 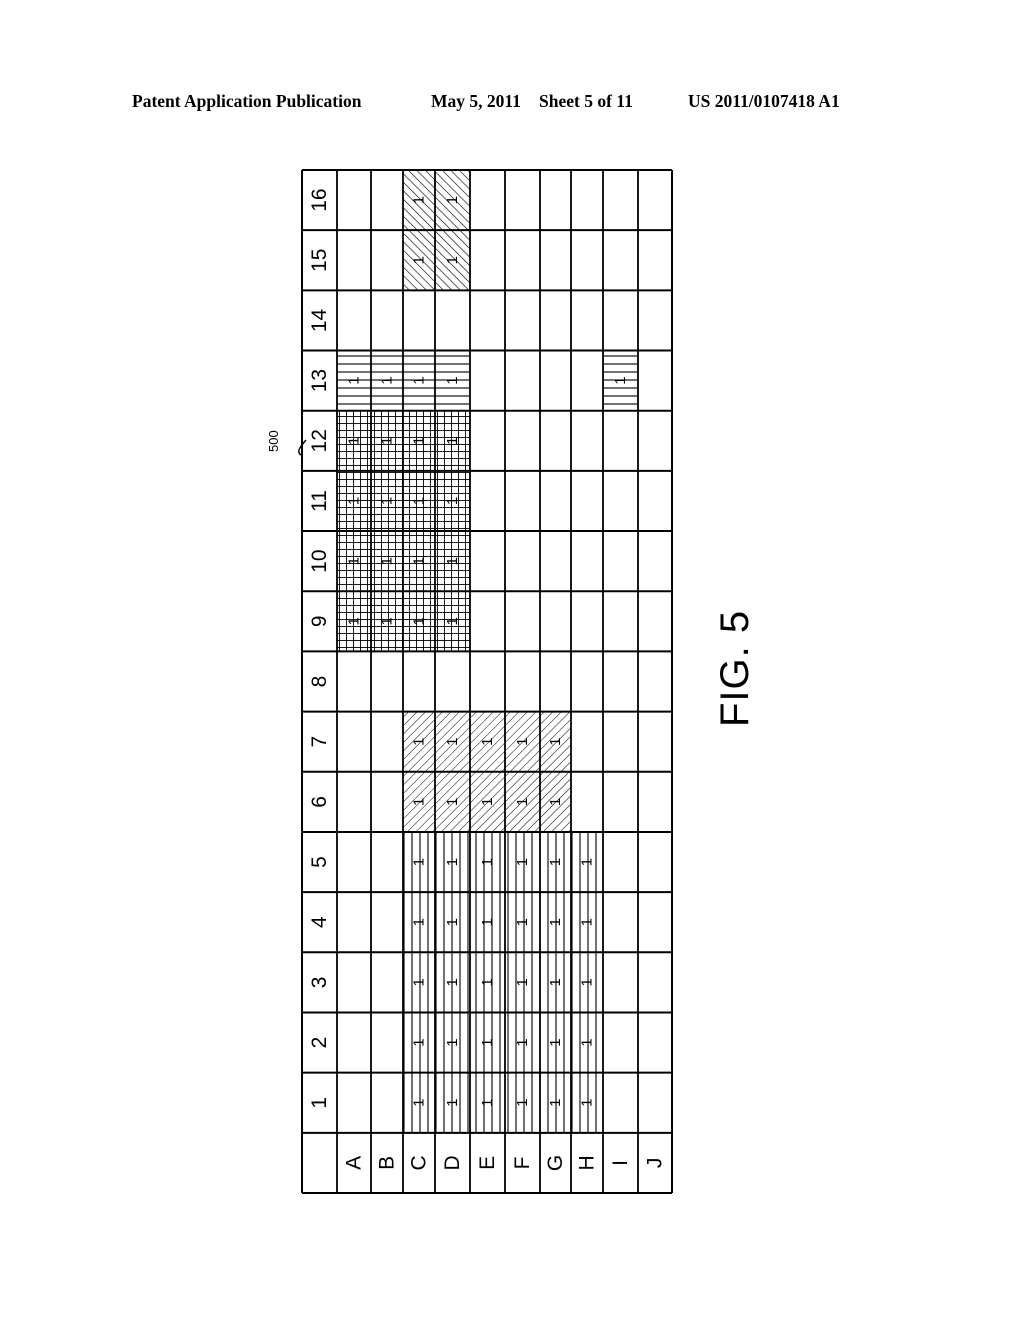 What do you see at coordinates (319, 1043) in the screenshot?
I see `row-header-label: 2` at bounding box center [319, 1043].